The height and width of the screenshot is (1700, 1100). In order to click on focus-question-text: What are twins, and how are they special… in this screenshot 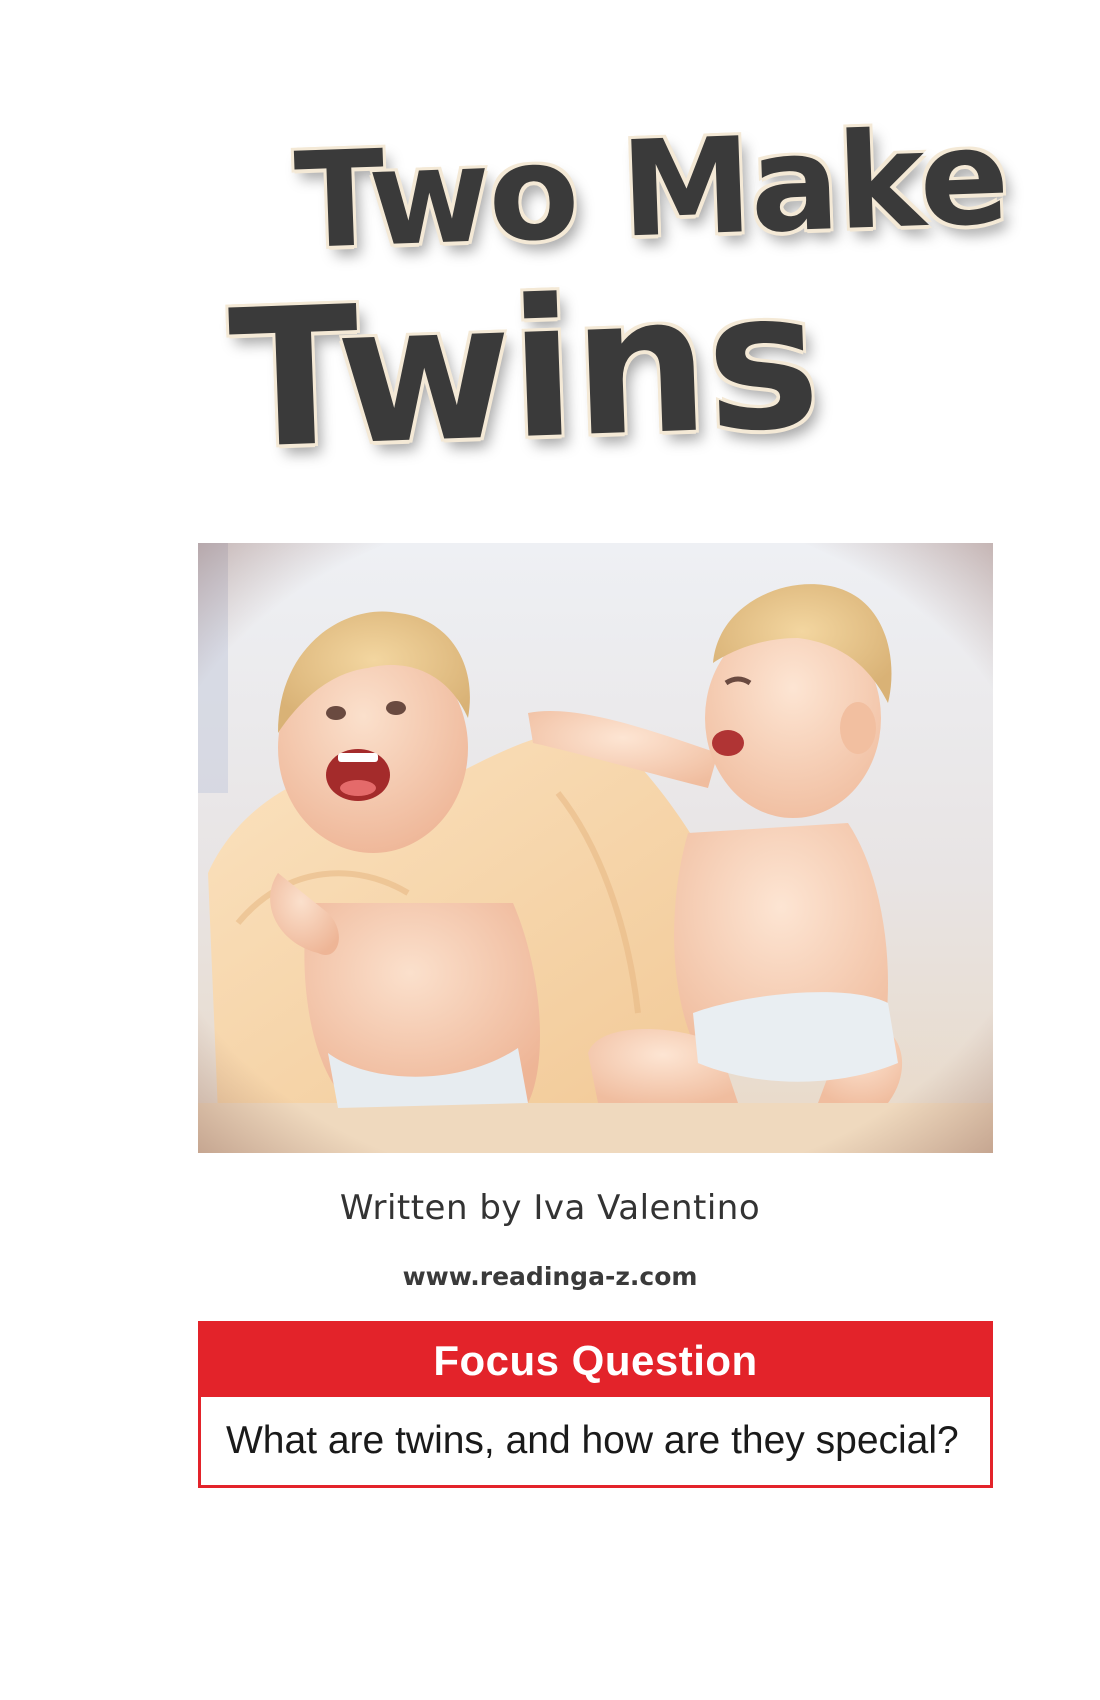, I will do `click(592, 1440)`.